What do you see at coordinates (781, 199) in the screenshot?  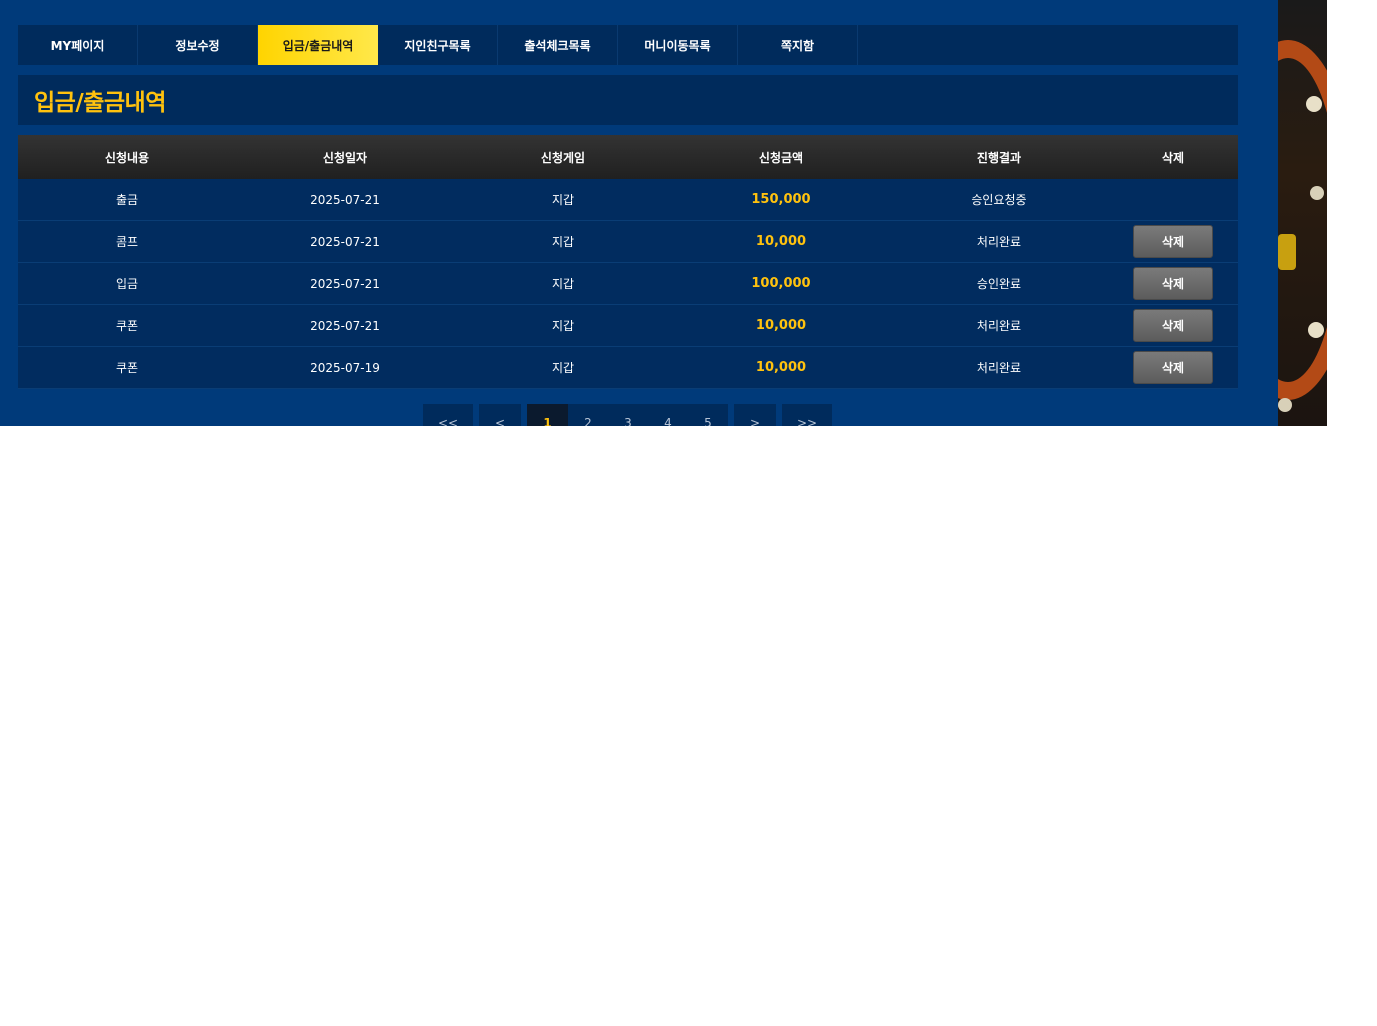 I see `cell-amount: 150,000` at bounding box center [781, 199].